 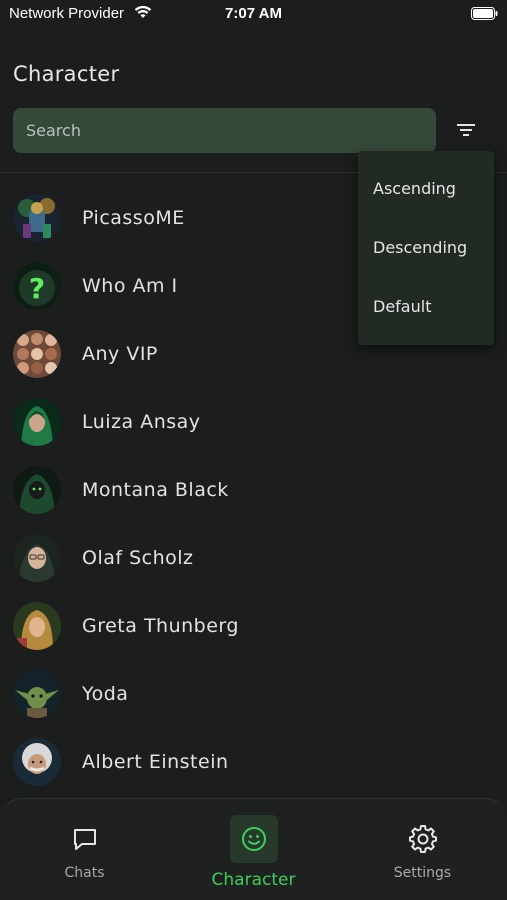 What do you see at coordinates (120, 354) in the screenshot?
I see `character-name: Any VIP` at bounding box center [120, 354].